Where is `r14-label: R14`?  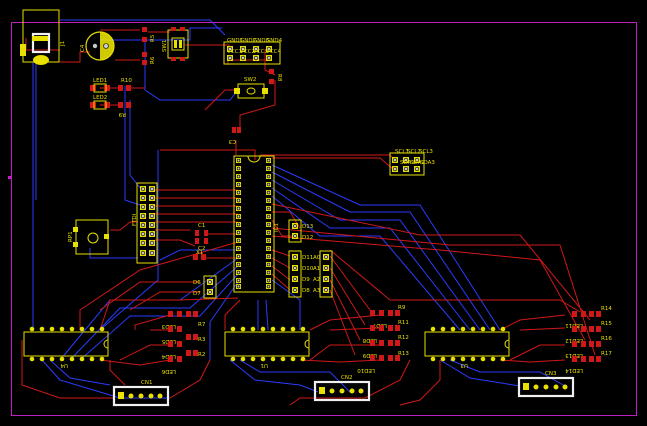
r14-label: R14 is located at coordinates (606, 309).